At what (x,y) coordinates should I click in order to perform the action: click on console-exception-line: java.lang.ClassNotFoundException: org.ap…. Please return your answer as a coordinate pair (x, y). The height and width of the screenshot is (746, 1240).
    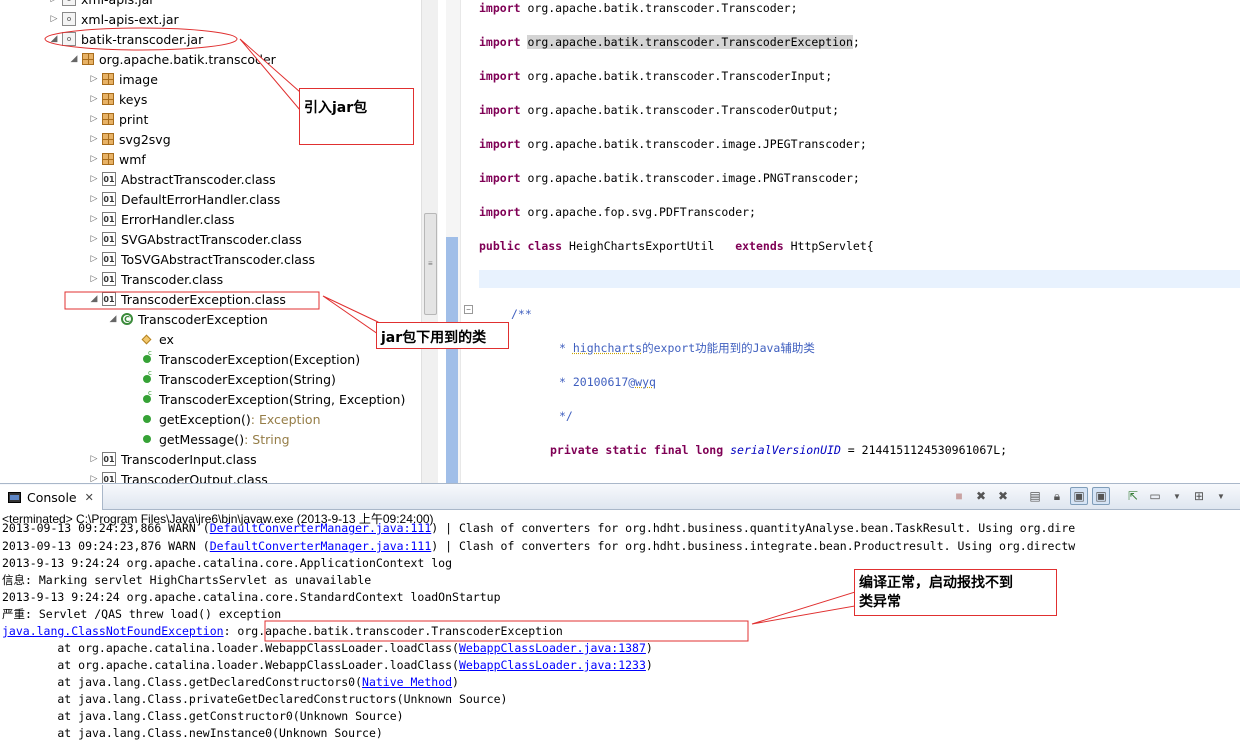
    Looking at the image, I should click on (282, 631).